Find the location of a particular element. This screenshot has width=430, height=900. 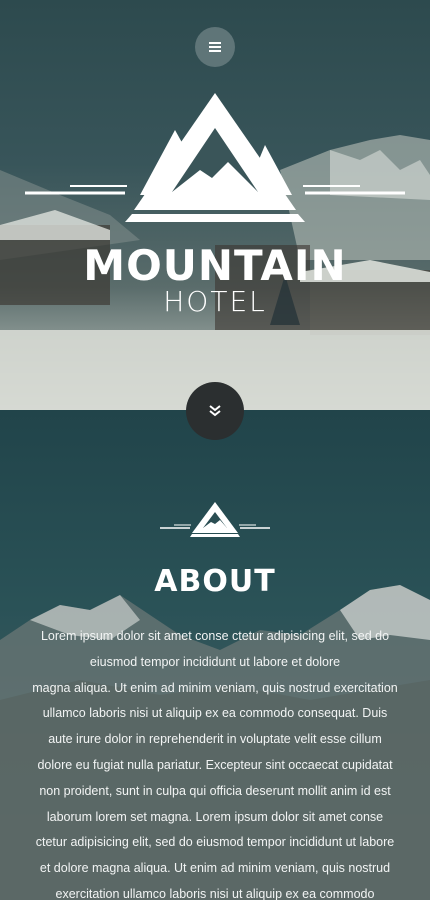

brand-title: MOUNTAIN is located at coordinates (215, 265).